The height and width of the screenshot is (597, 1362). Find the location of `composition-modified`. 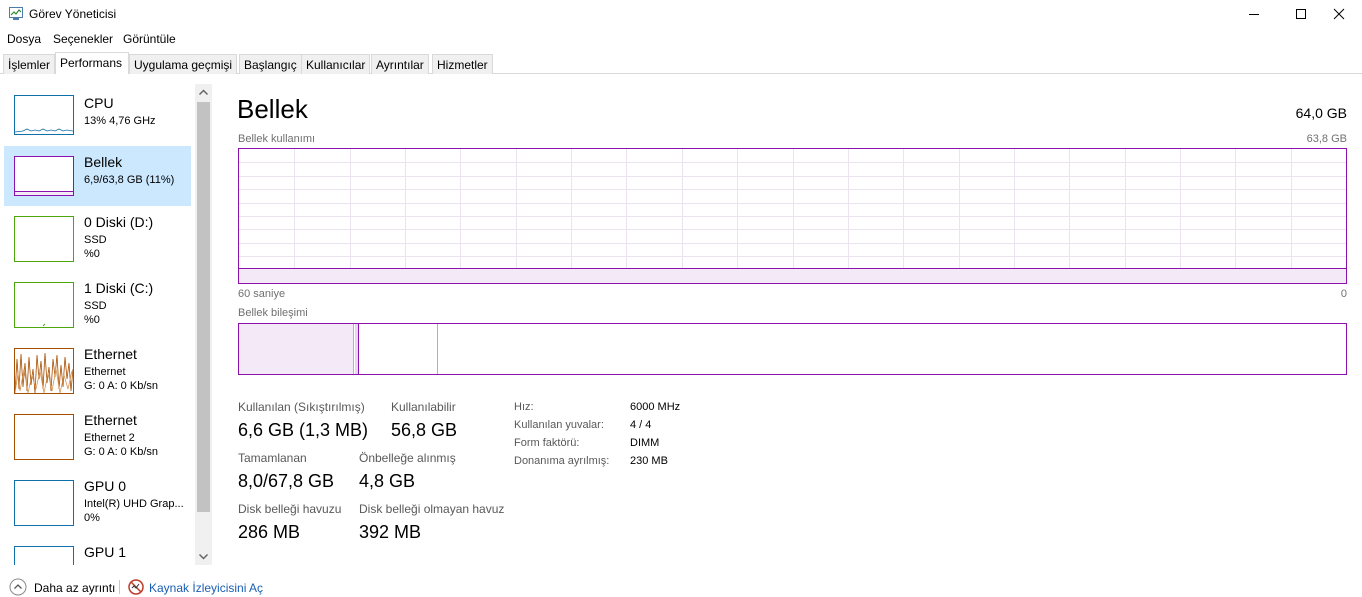

composition-modified is located at coordinates (357, 349).